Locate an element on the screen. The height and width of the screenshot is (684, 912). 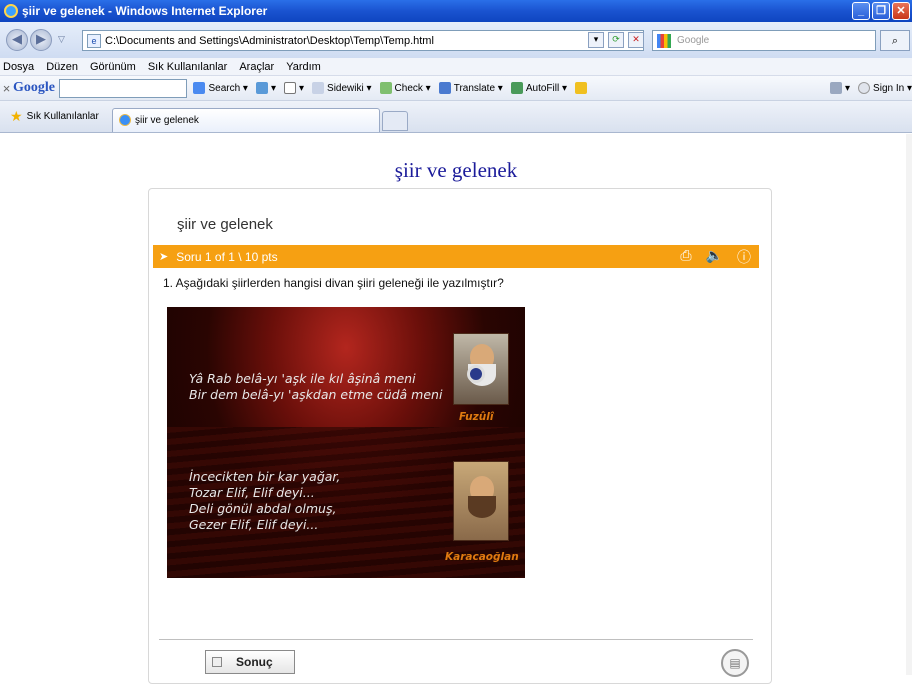
speaker-icon: 🔈 is located at coordinates (714, 257).